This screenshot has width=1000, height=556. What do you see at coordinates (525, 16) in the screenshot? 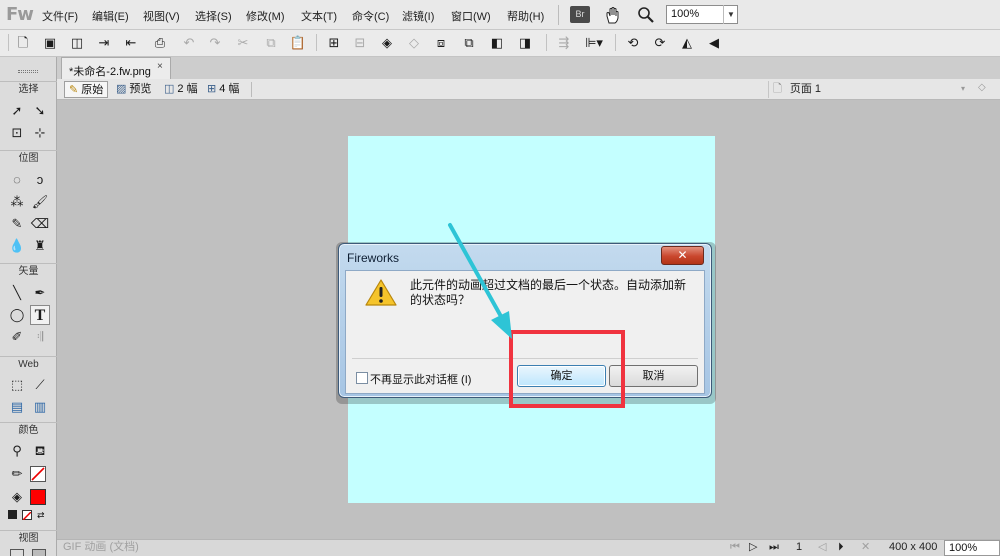
I see `menu-help: 帮助(H)` at bounding box center [525, 16].